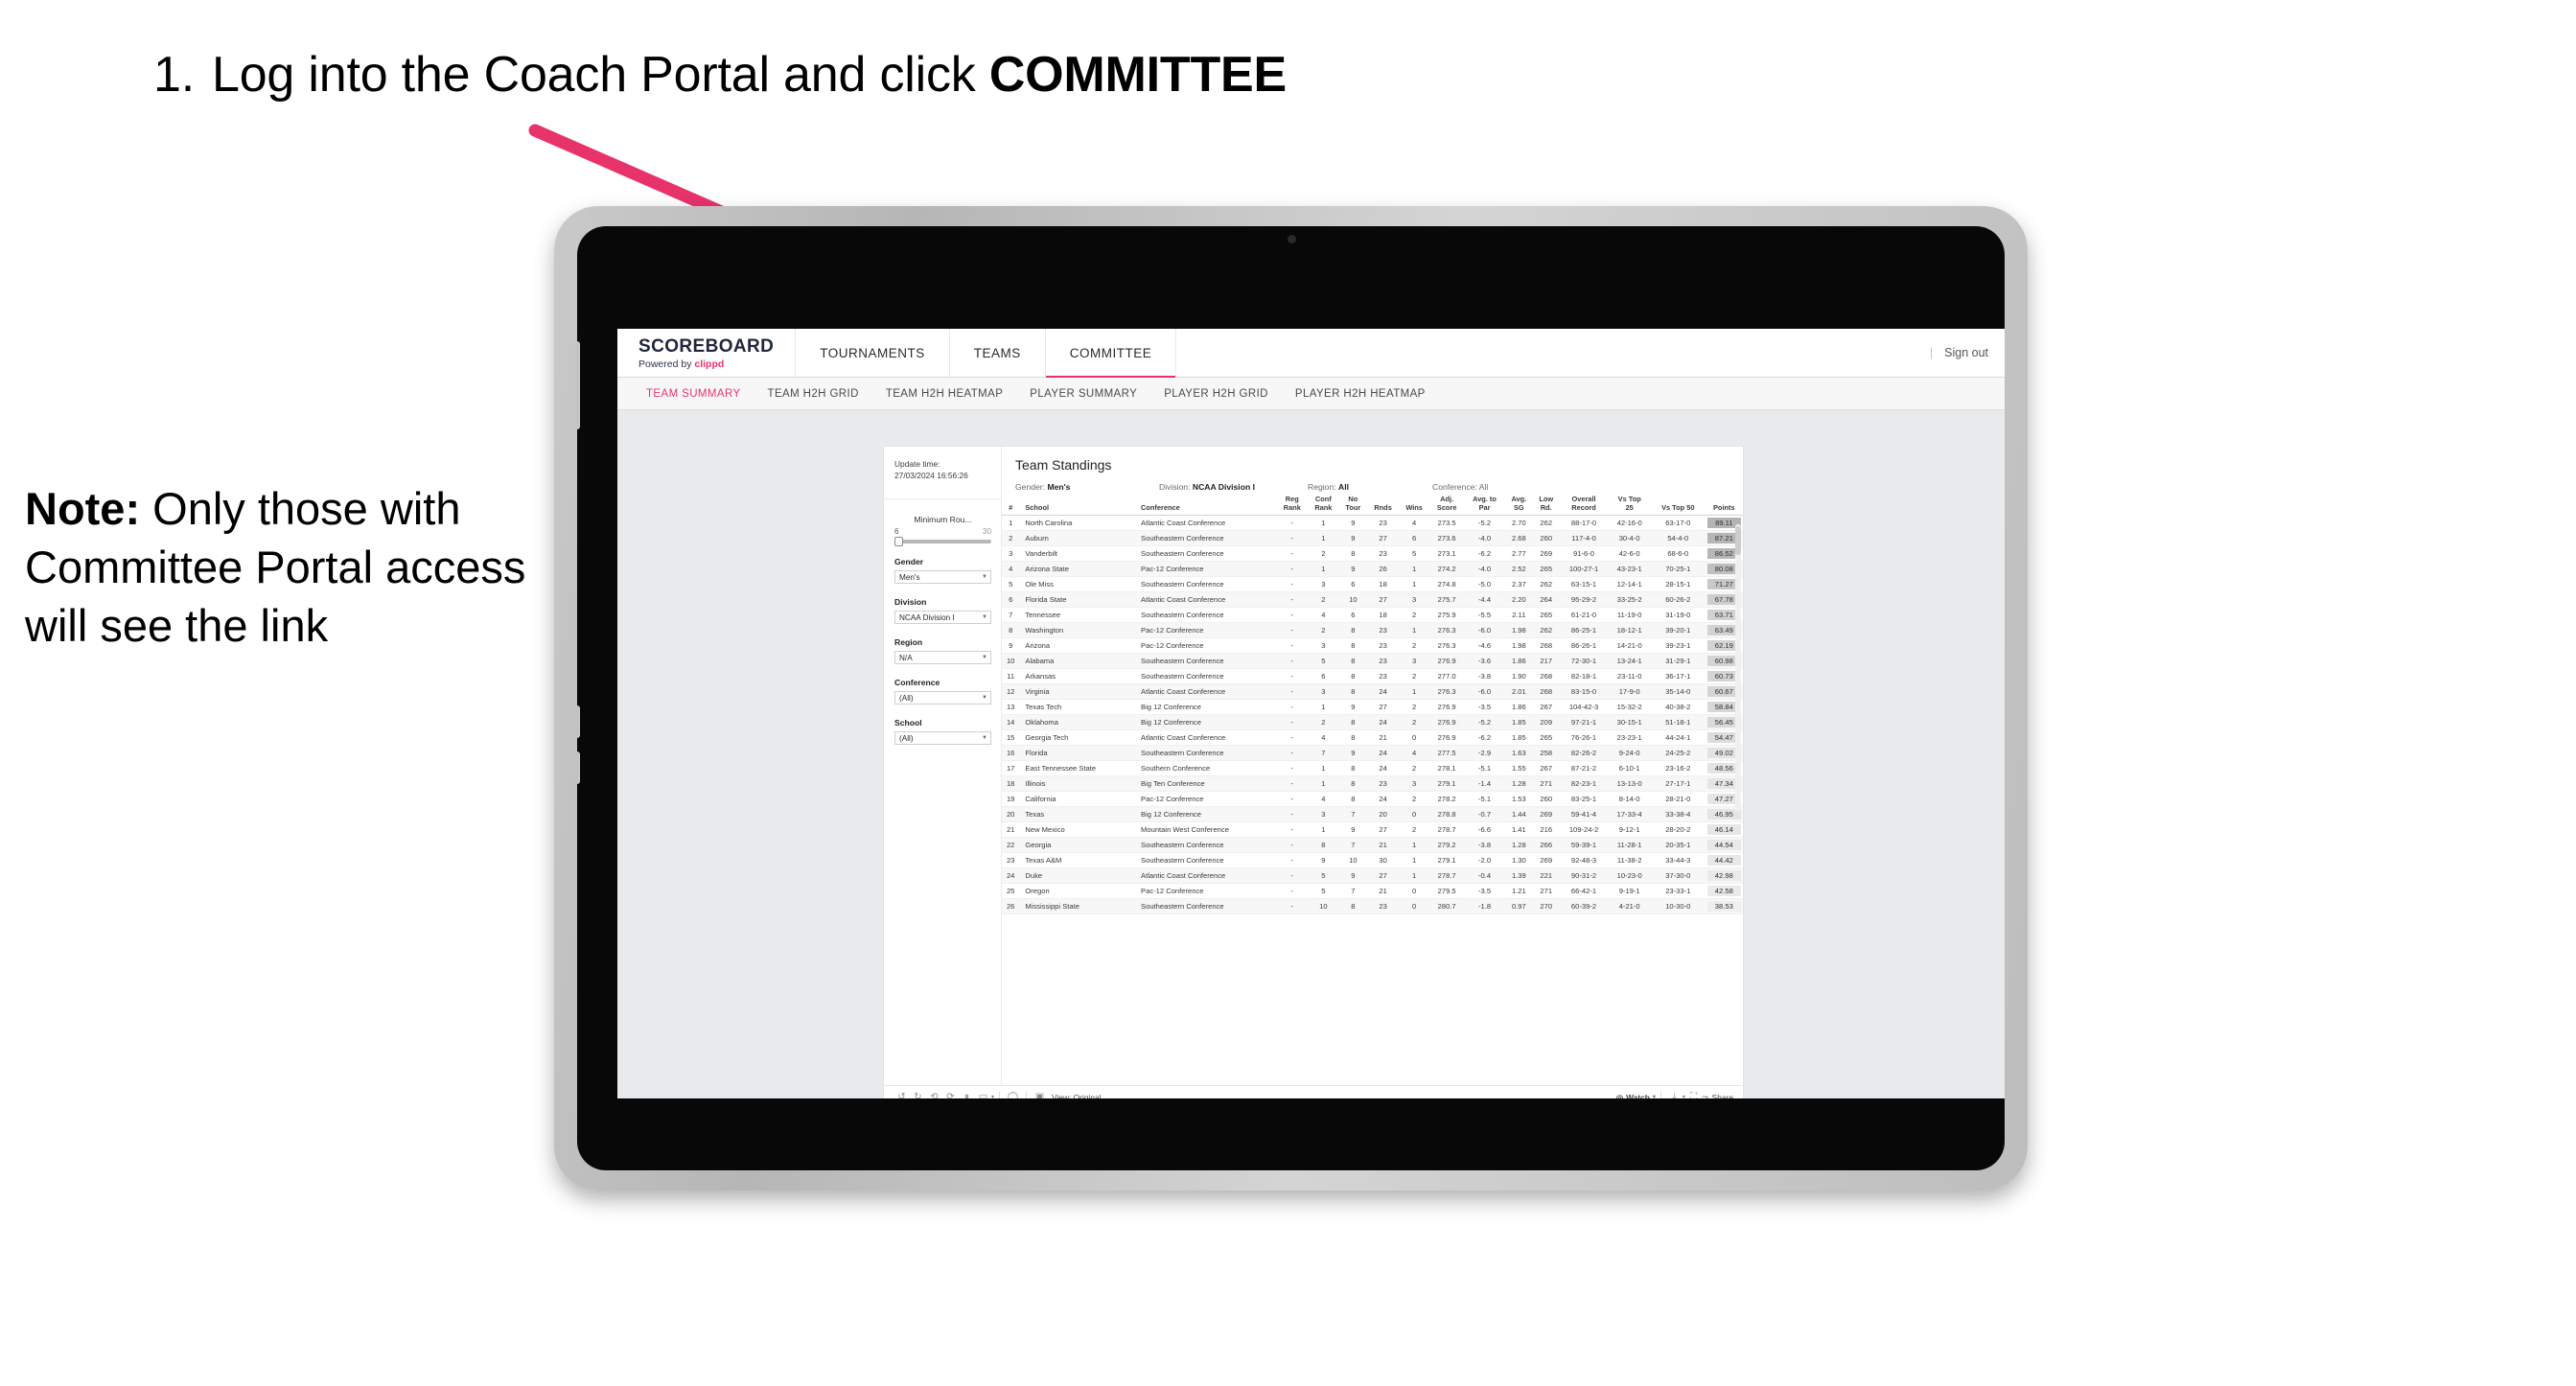 Image resolution: width=2576 pixels, height=1386 pixels. What do you see at coordinates (1293, 692) in the screenshot?
I see `table-cell: -` at bounding box center [1293, 692].